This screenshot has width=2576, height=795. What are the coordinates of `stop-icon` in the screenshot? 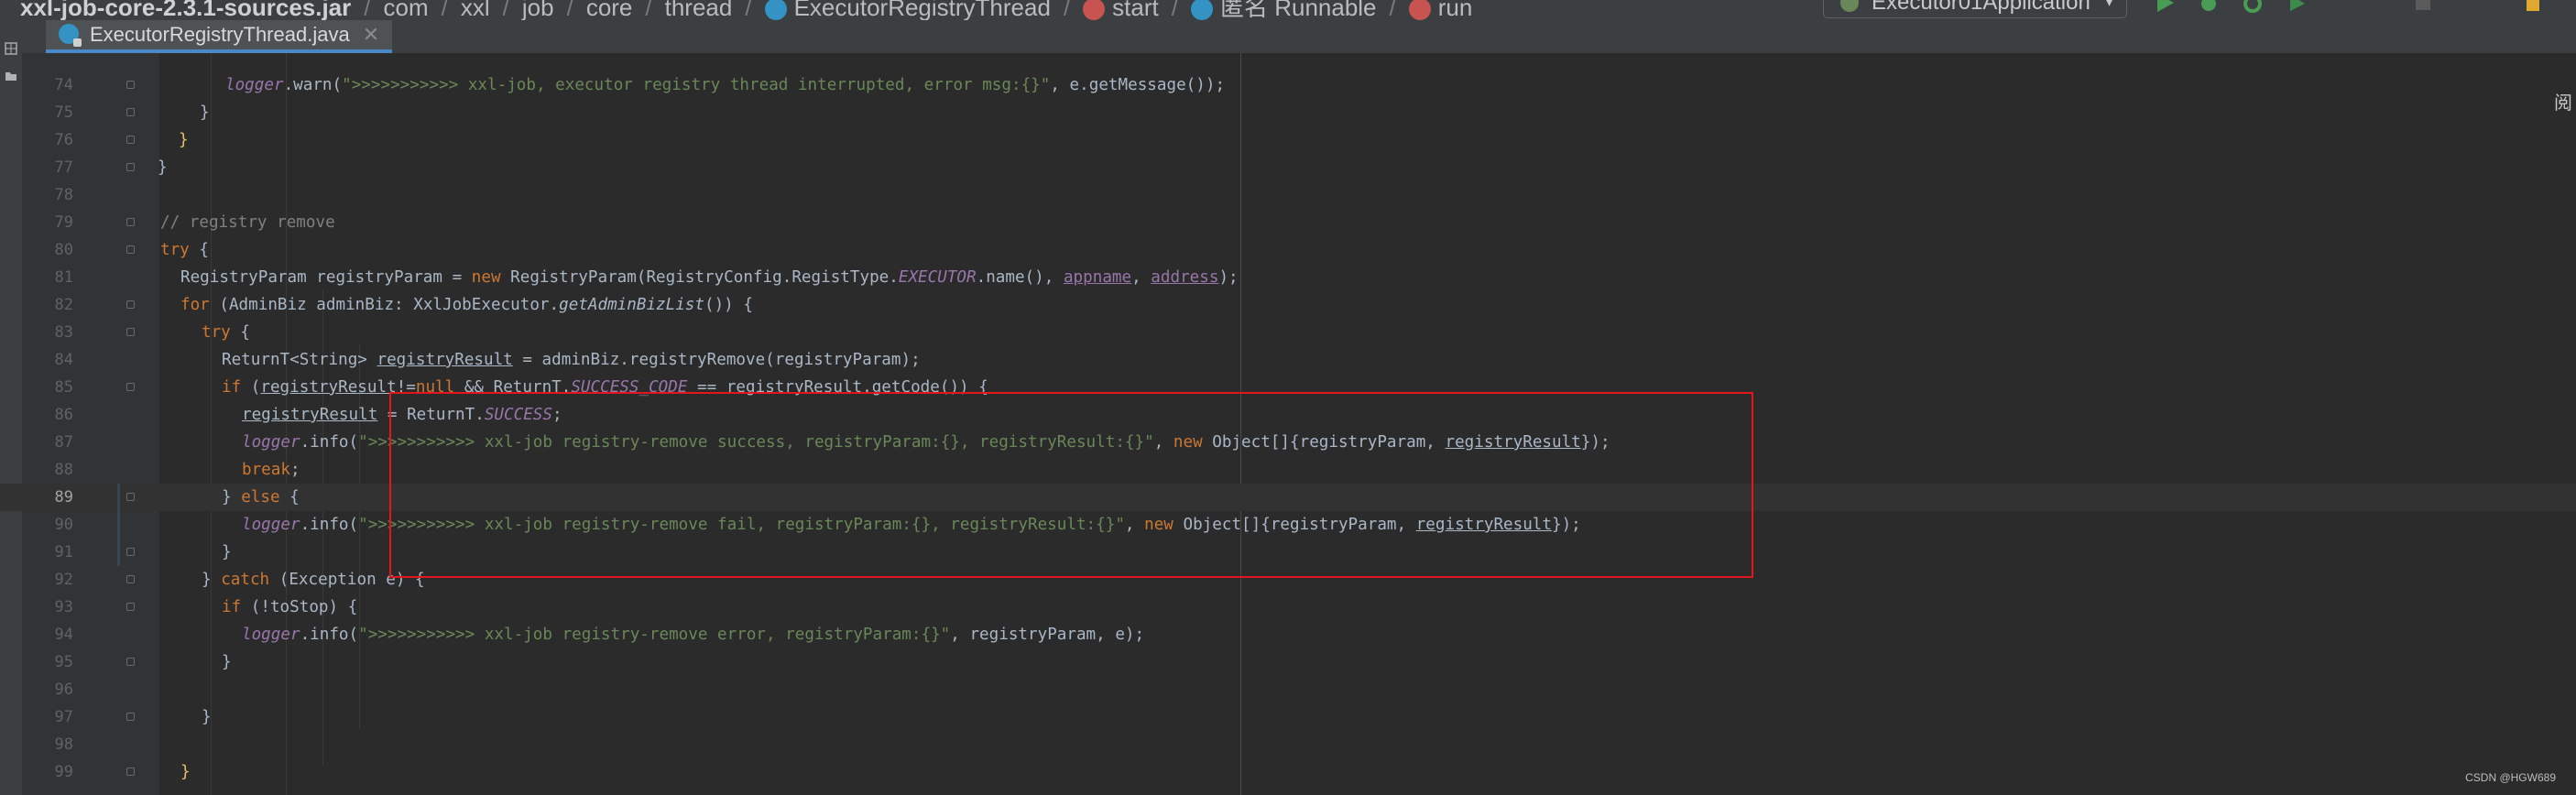 It's located at (2423, 7).